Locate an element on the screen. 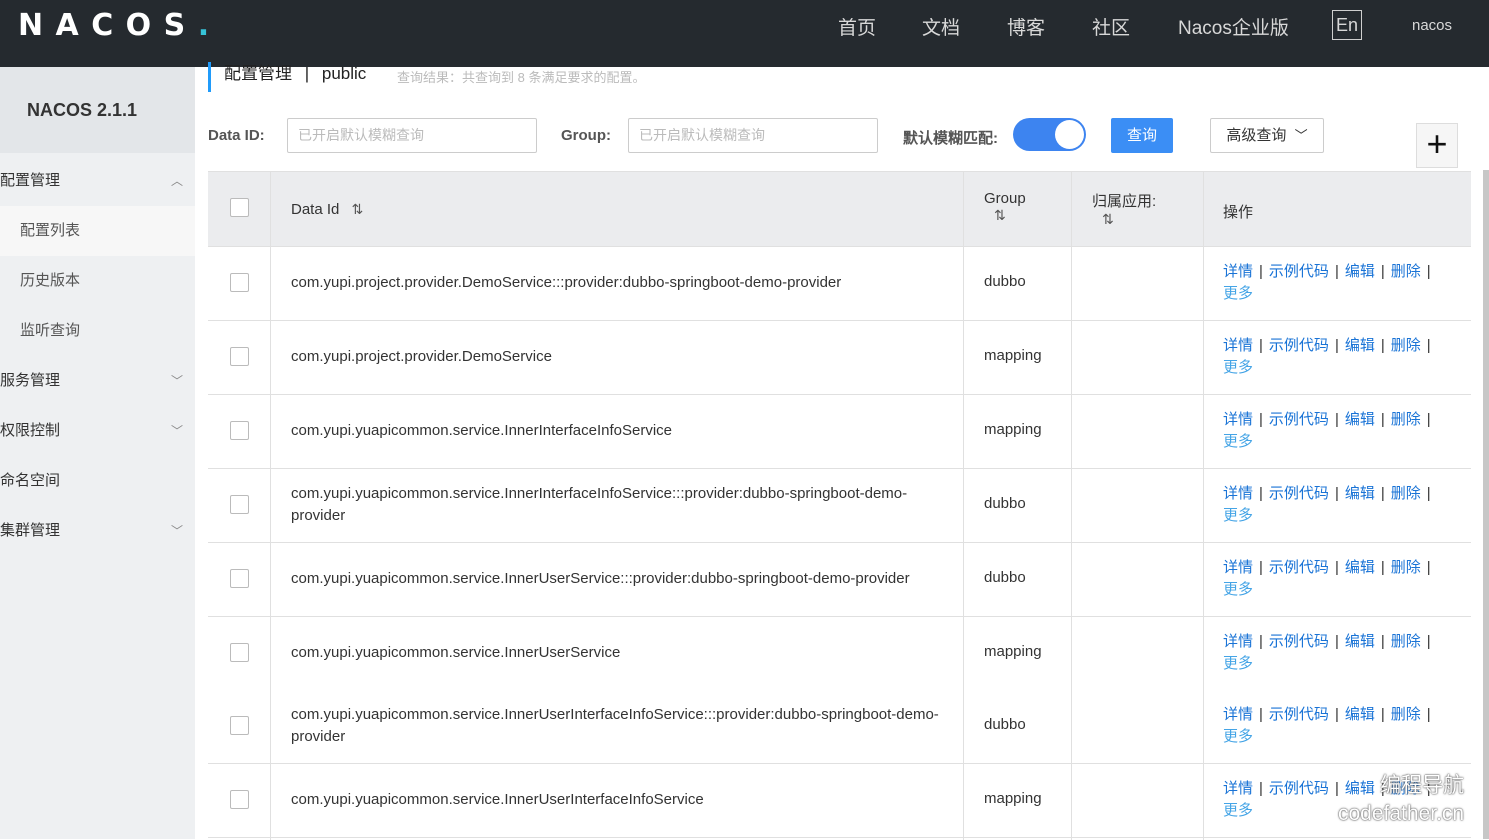 This screenshot has width=1489, height=840. sidebar-item-namespace: 命名空间 is located at coordinates (97, 481).